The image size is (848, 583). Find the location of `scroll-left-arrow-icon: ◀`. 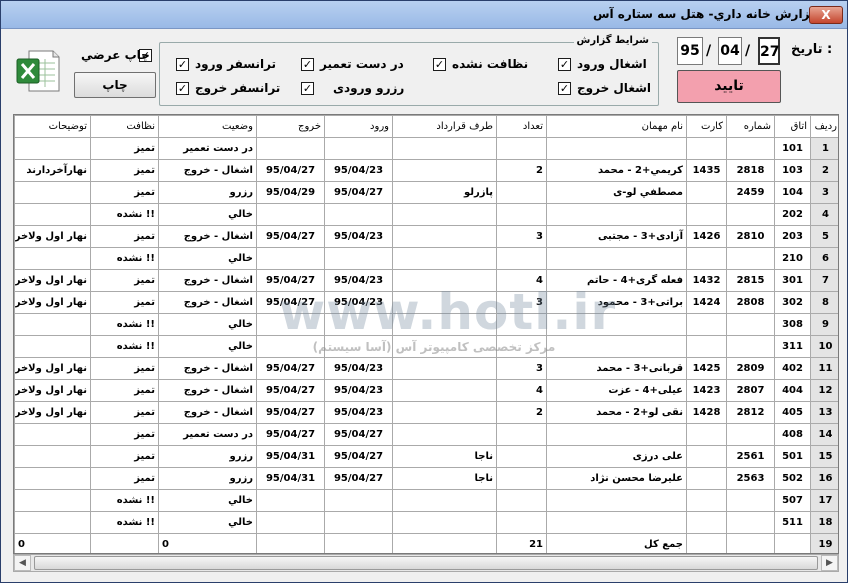

scroll-left-arrow-icon: ◀ is located at coordinates (22, 563).